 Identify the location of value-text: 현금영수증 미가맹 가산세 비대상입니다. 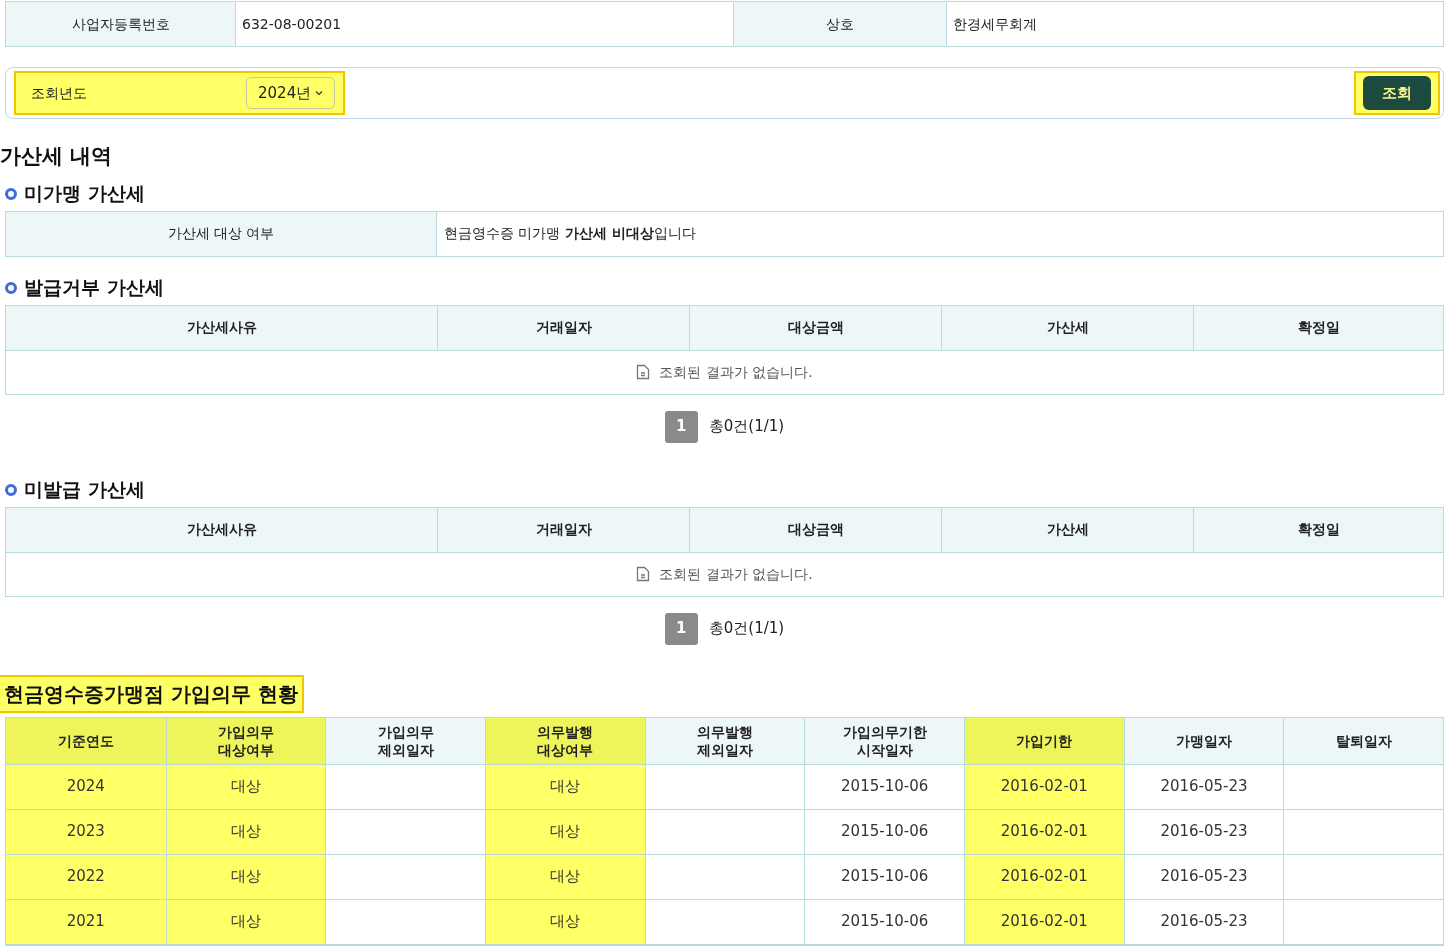
(570, 233).